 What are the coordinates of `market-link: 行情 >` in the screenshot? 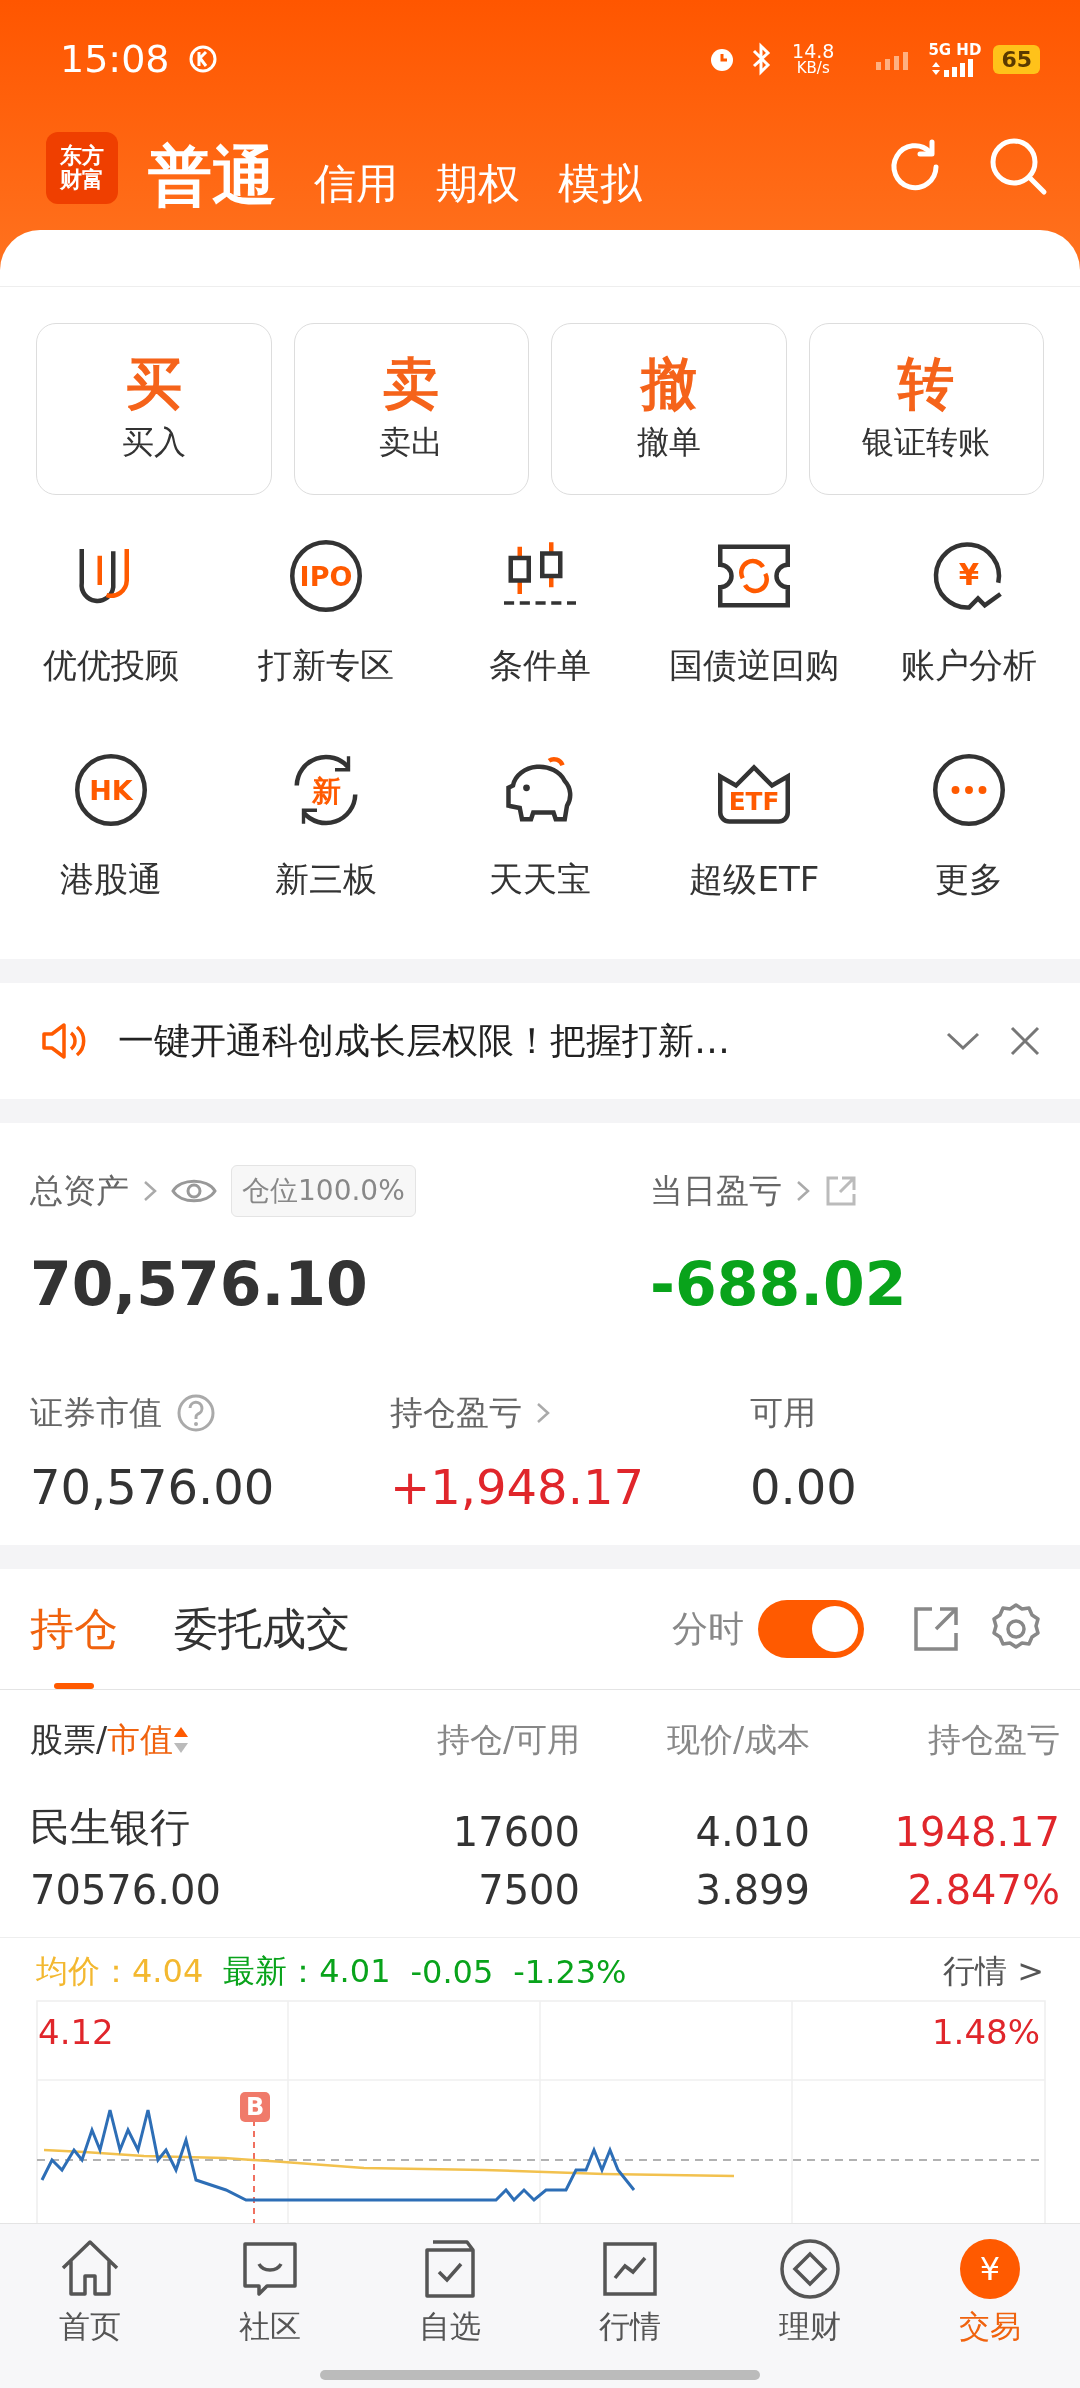 It's located at (993, 1972).